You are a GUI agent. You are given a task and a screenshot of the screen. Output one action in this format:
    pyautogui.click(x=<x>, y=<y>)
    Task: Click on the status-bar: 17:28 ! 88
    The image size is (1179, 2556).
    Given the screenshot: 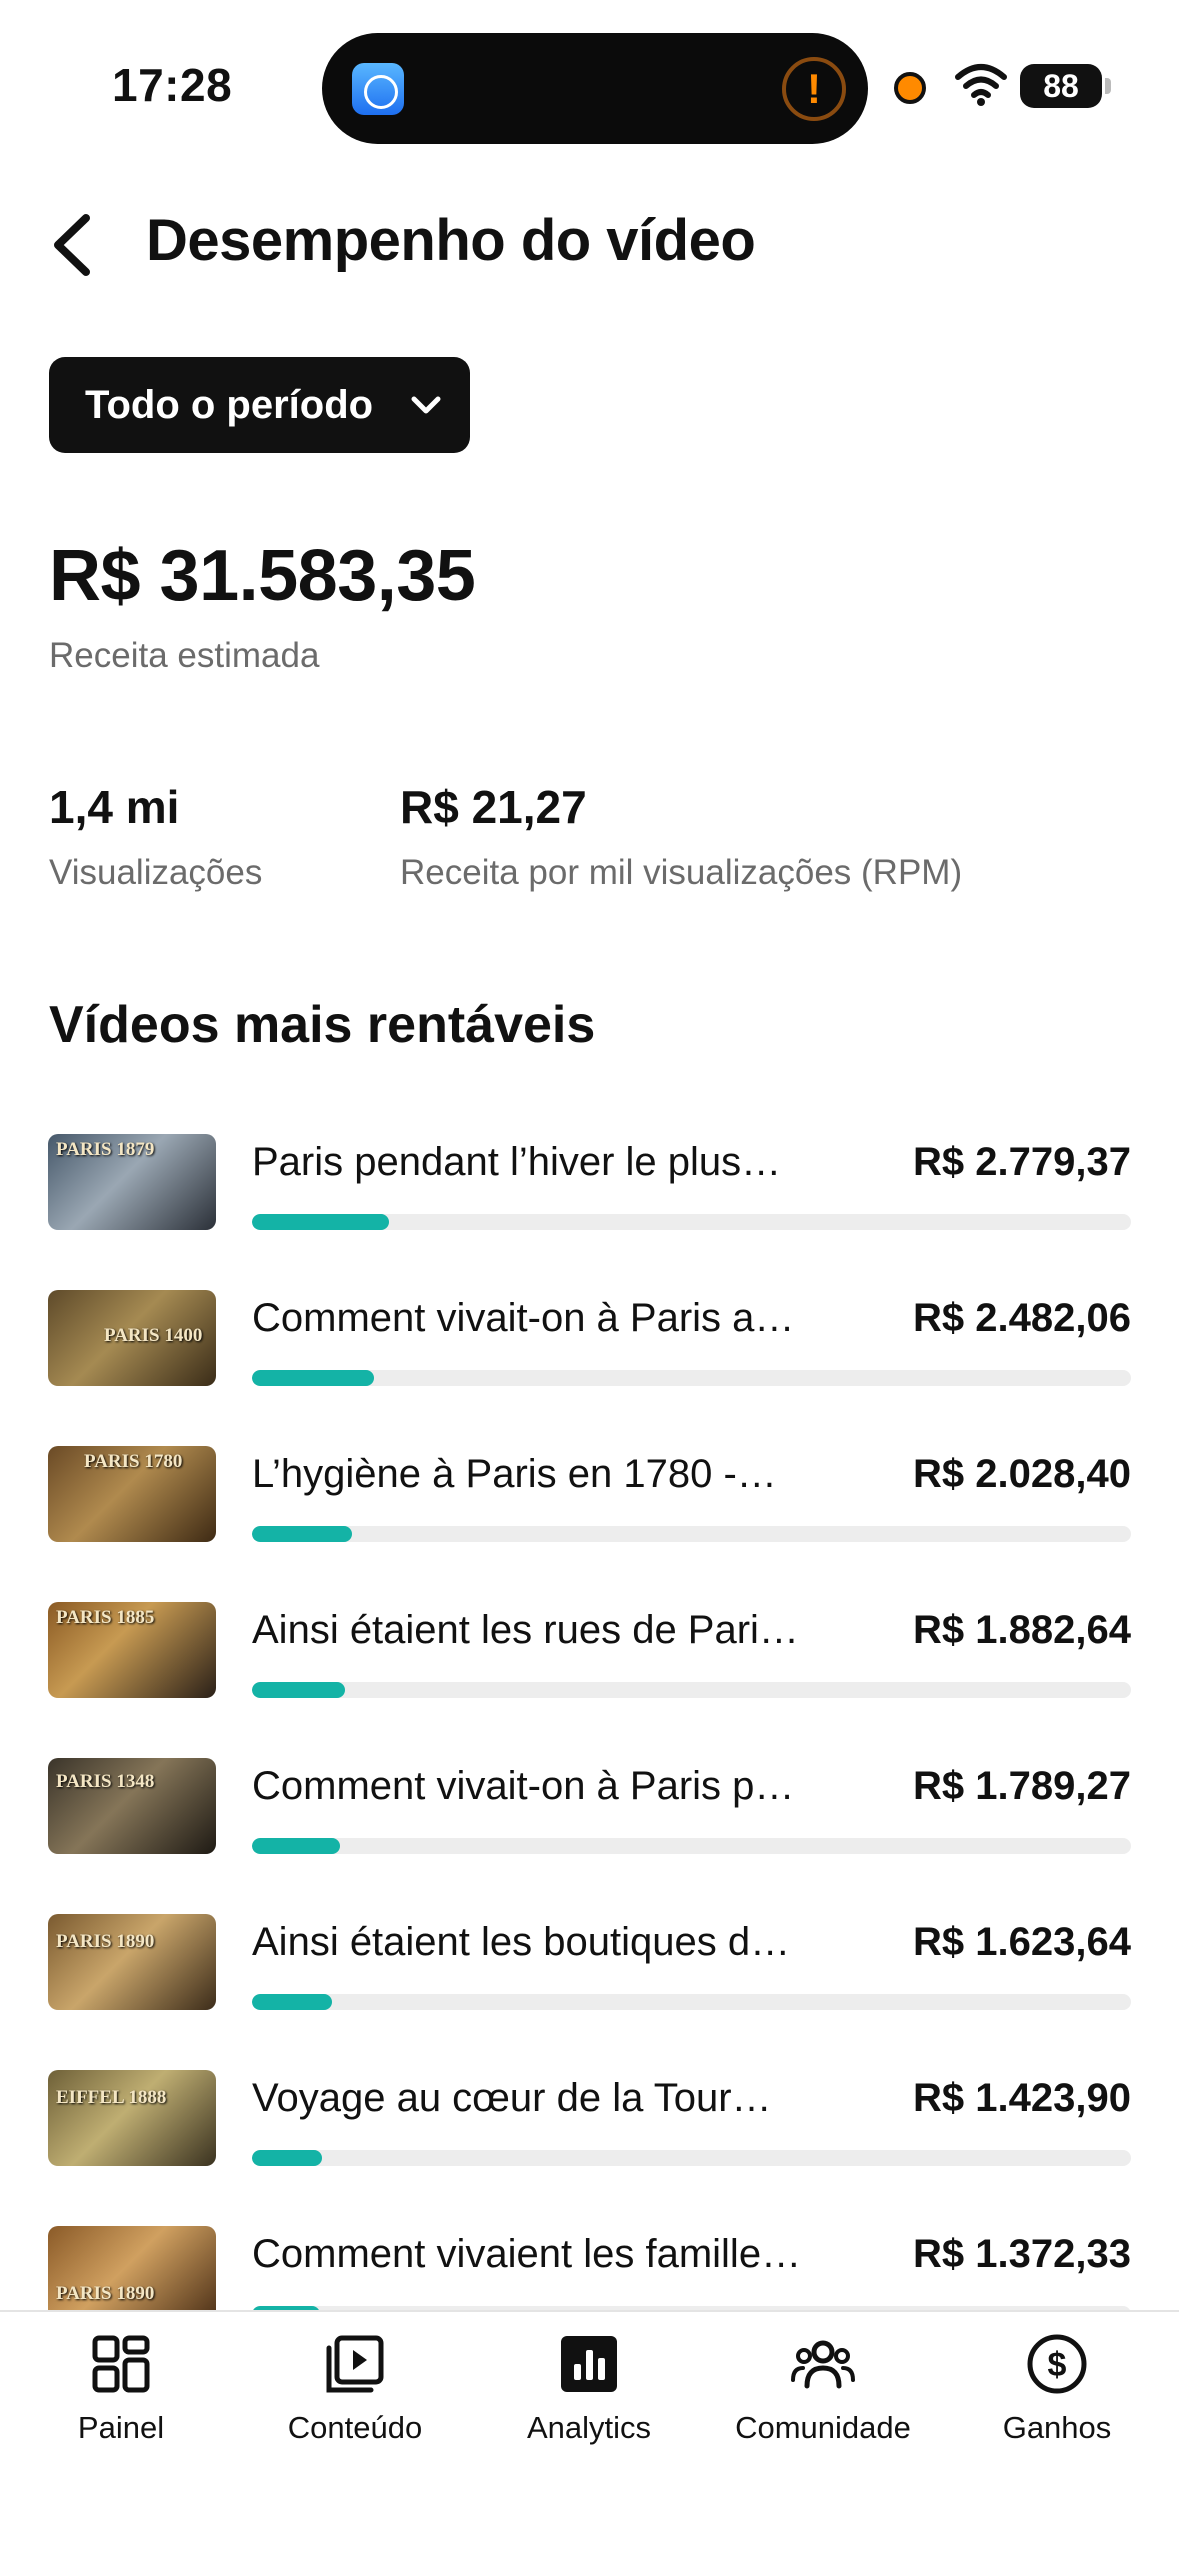 What is the action you would take?
    pyautogui.click(x=589, y=75)
    